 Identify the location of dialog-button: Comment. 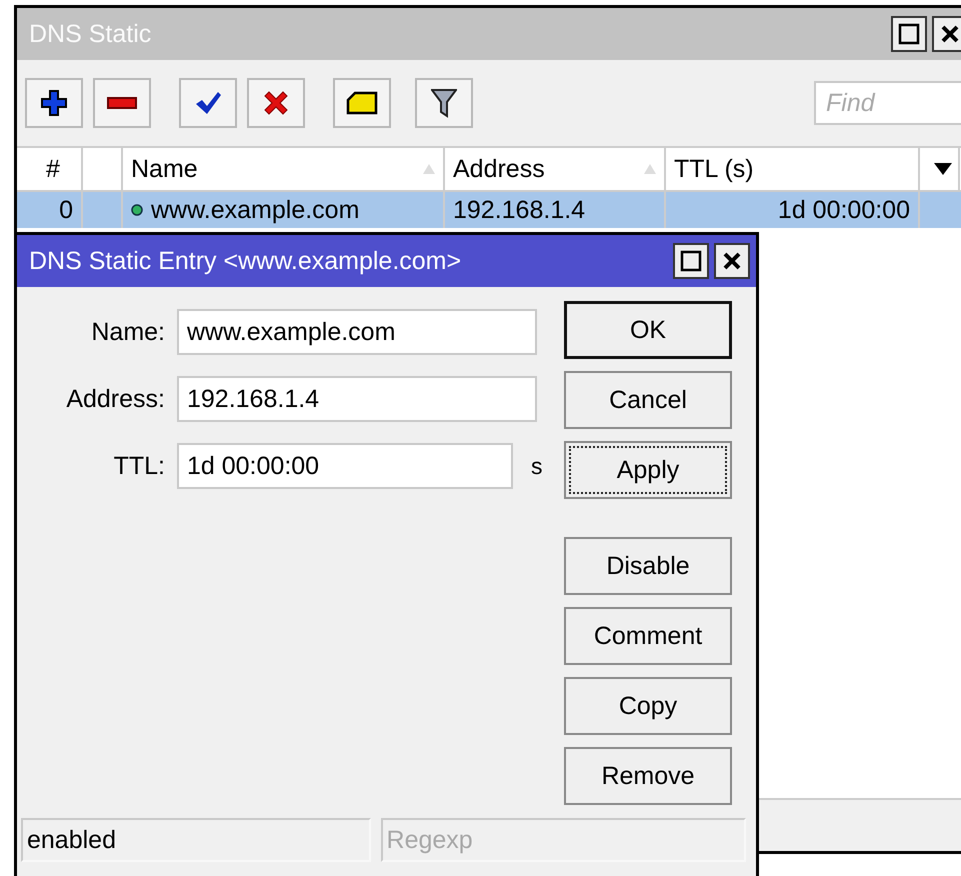
(648, 636).